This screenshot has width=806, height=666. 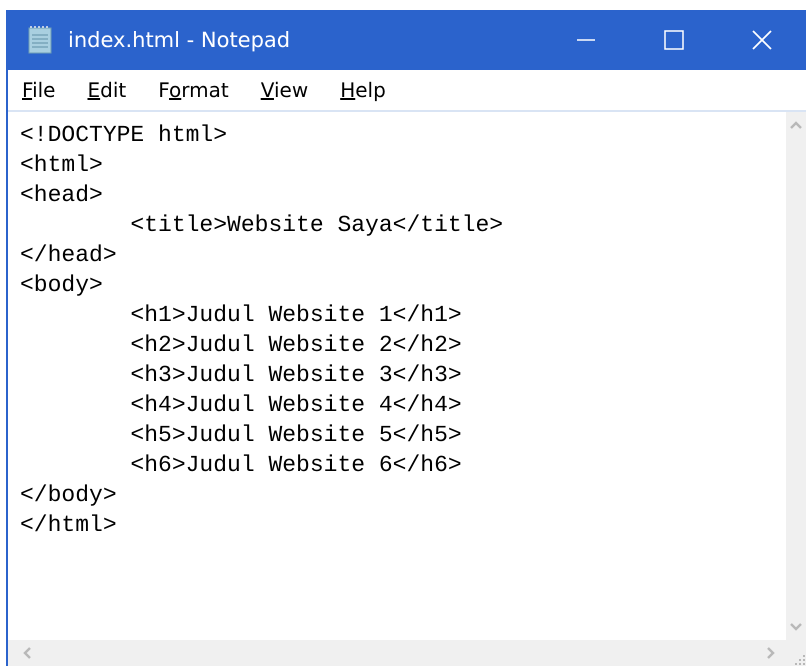 I want to click on code-line: <title>Website Saya</title>, so click(x=316, y=225).